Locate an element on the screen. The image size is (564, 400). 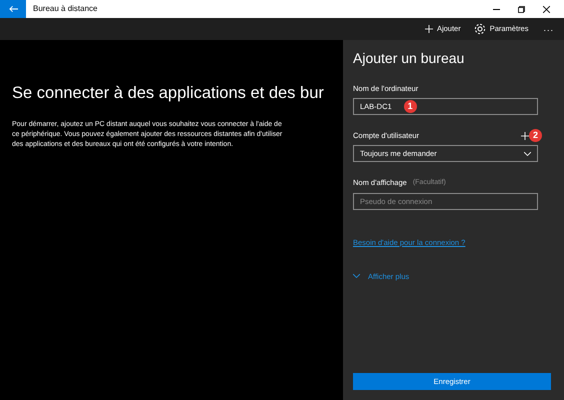
annotation-badge: 2 is located at coordinates (535, 135).